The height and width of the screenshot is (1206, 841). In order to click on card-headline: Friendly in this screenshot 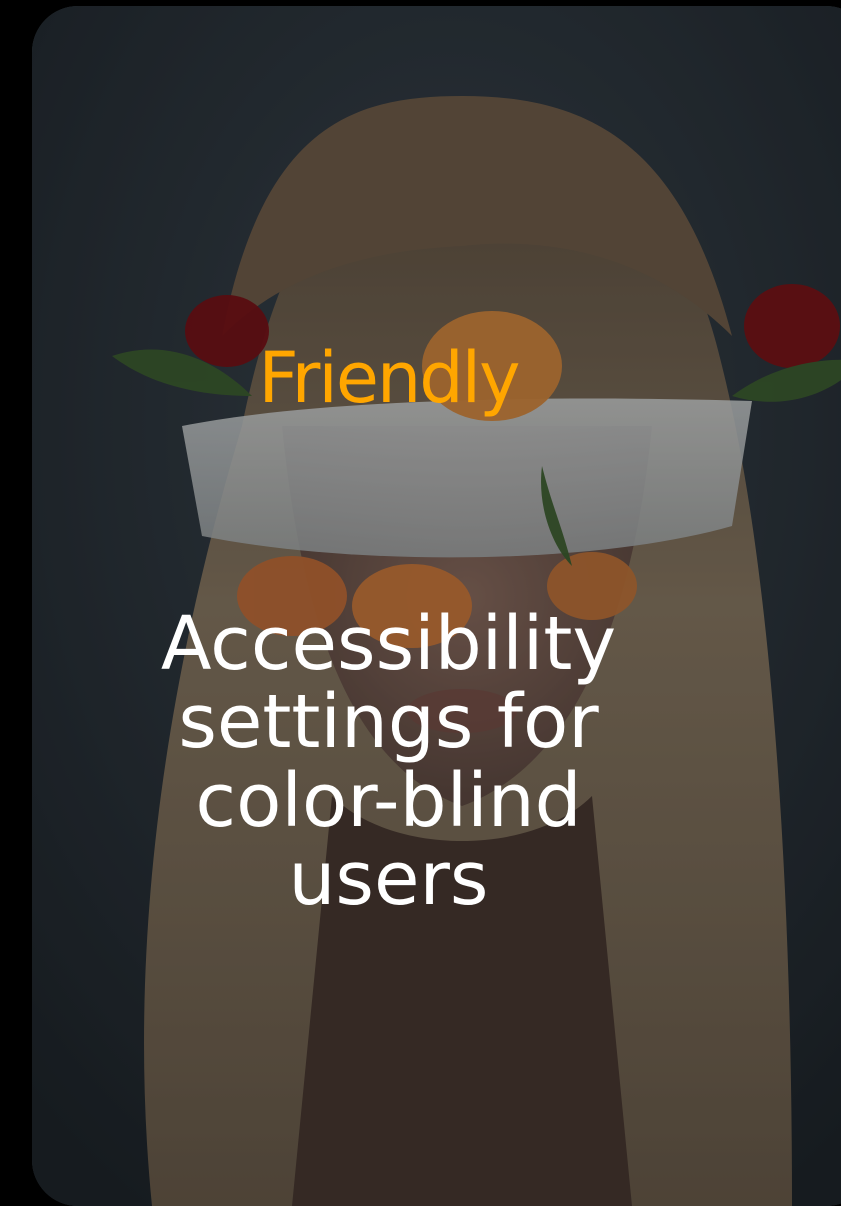, I will do `click(389, 378)`.